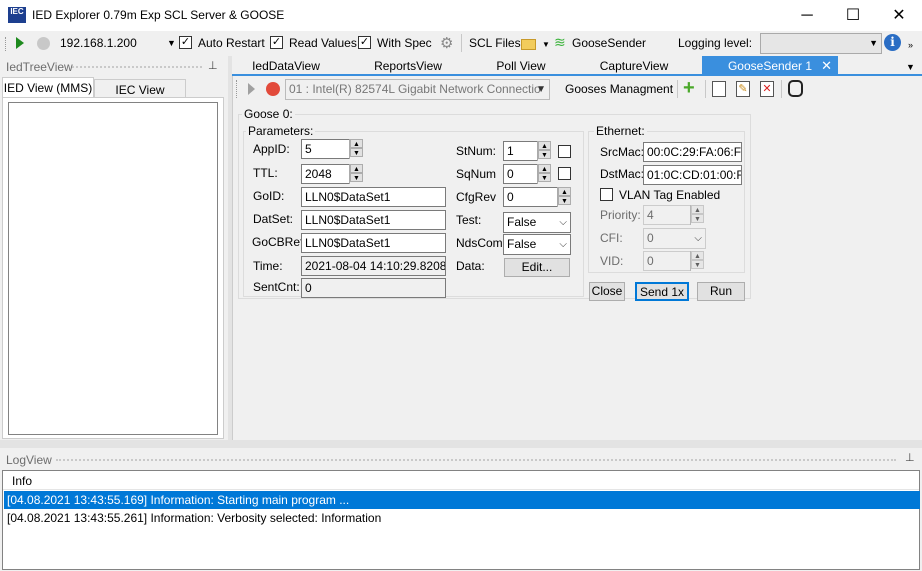 The height and width of the screenshot is (571, 922). Describe the element at coordinates (698, 238) in the screenshot. I see `chevron-down-icon: ⌵` at that location.